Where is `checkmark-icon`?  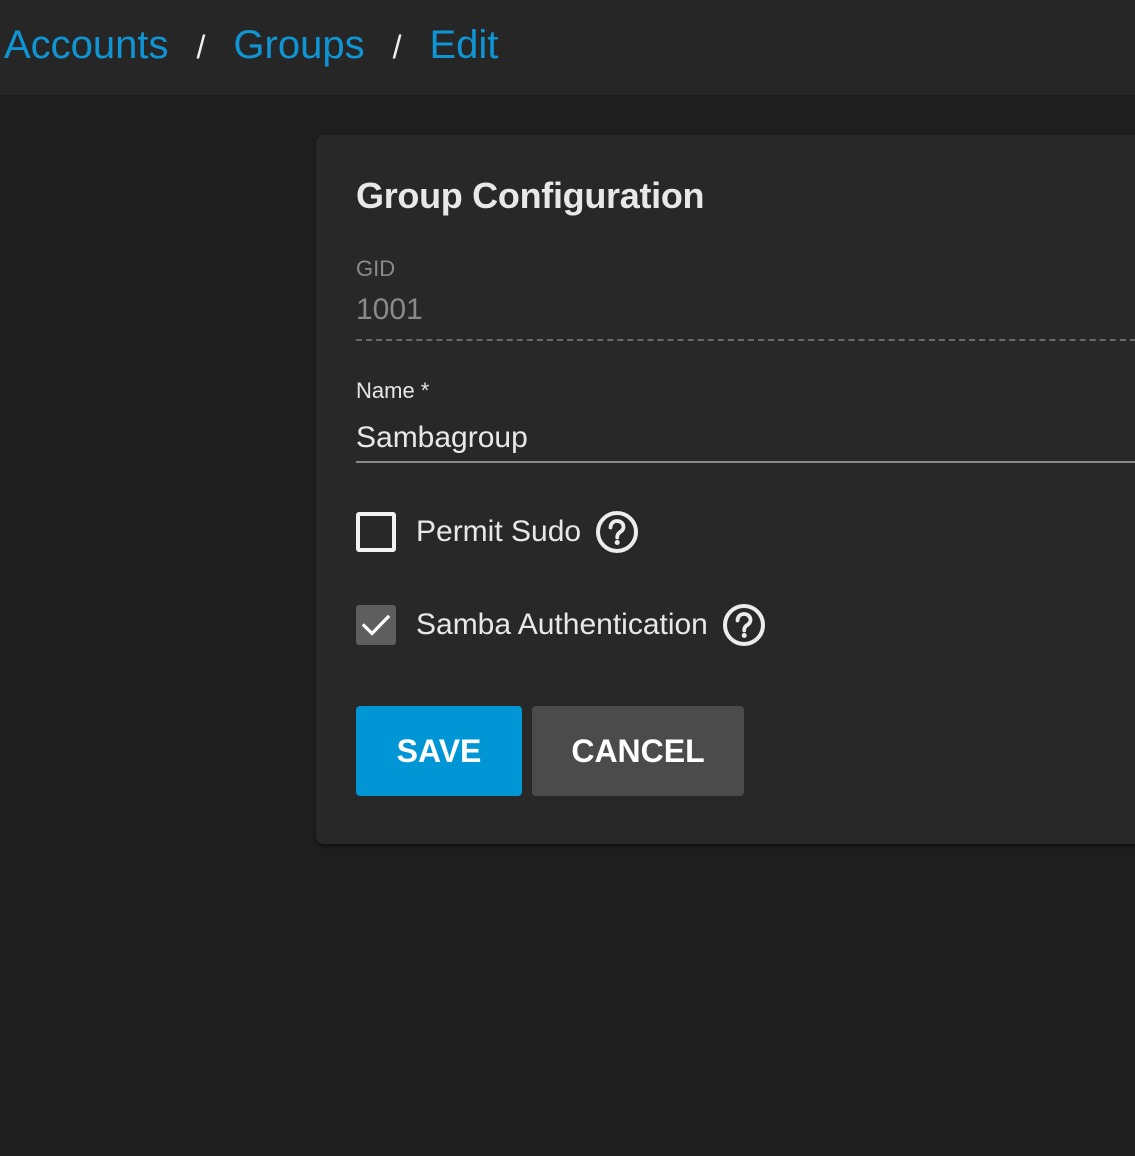
checkmark-icon is located at coordinates (376, 625).